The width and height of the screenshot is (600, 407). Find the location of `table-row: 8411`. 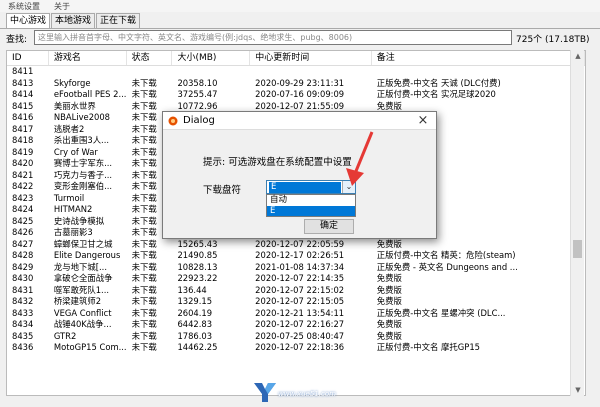

table-row: 8411 is located at coordinates (296, 72).